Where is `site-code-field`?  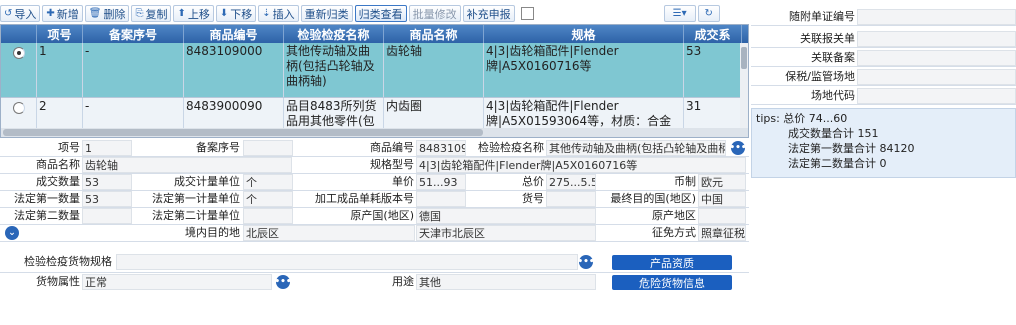 site-code-field is located at coordinates (936, 96).